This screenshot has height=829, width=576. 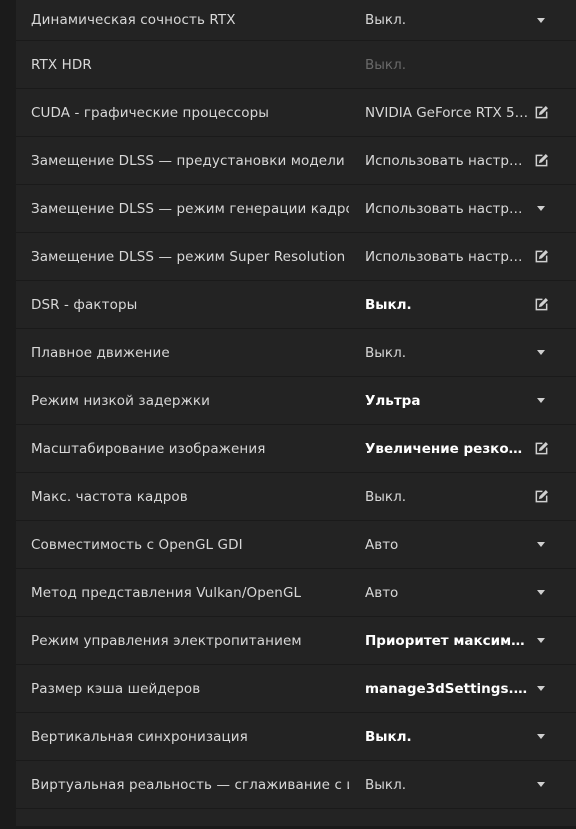 I want to click on setting-label: Плавное движение, so click(x=100, y=352).